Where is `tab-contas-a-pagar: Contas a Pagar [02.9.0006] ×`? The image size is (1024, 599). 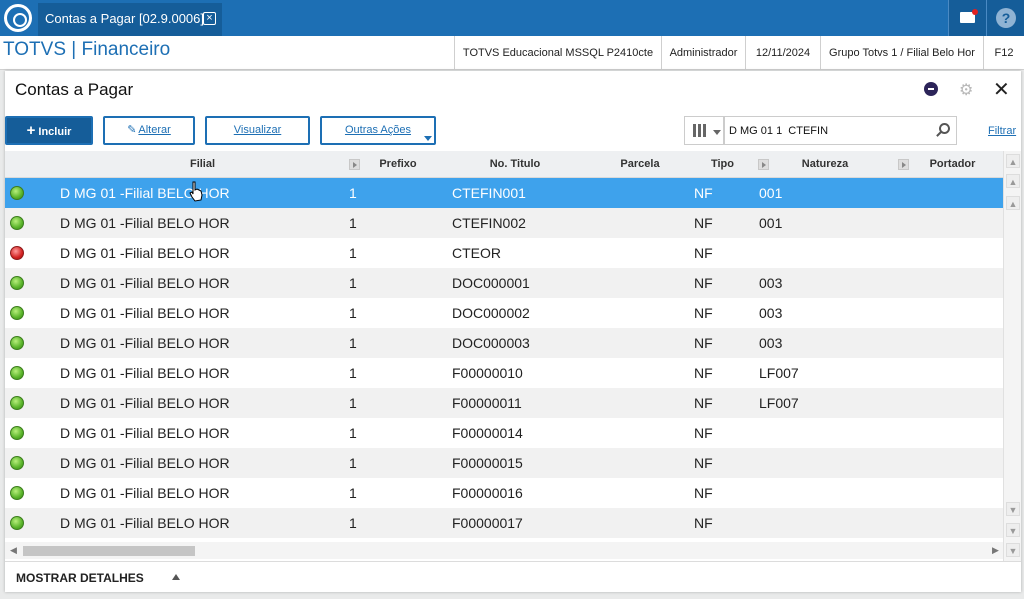 tab-contas-a-pagar: Contas a Pagar [02.9.0006] × is located at coordinates (130, 19).